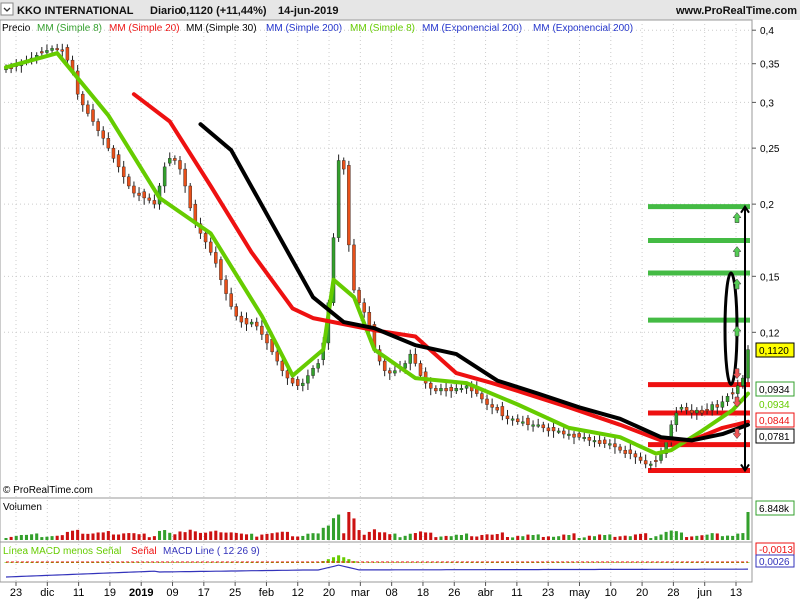 This screenshot has width=800, height=605. Describe the element at coordinates (144, 551) in the screenshot. I see `macd-legend-signal: Señal` at that location.